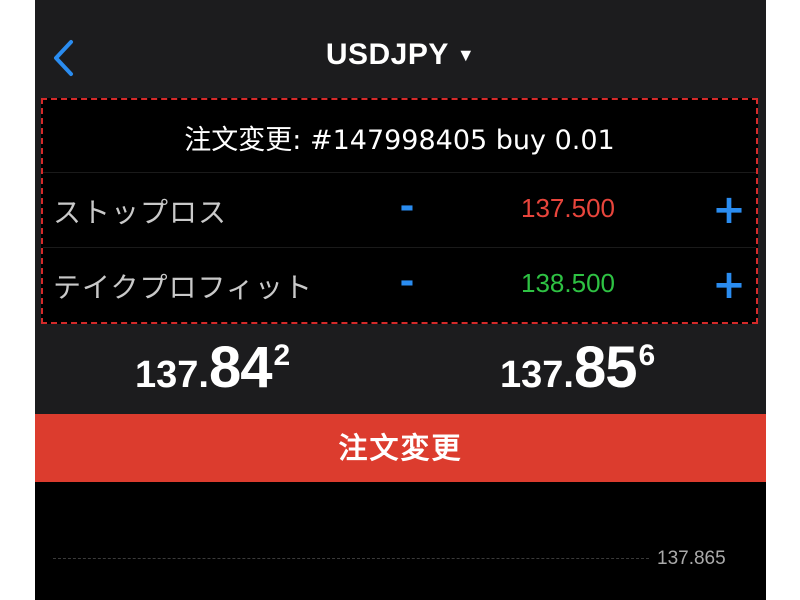 Image resolution: width=800 pixels, height=600 pixels. What do you see at coordinates (407, 210) in the screenshot?
I see `stop-loss-minus-button: -` at bounding box center [407, 210].